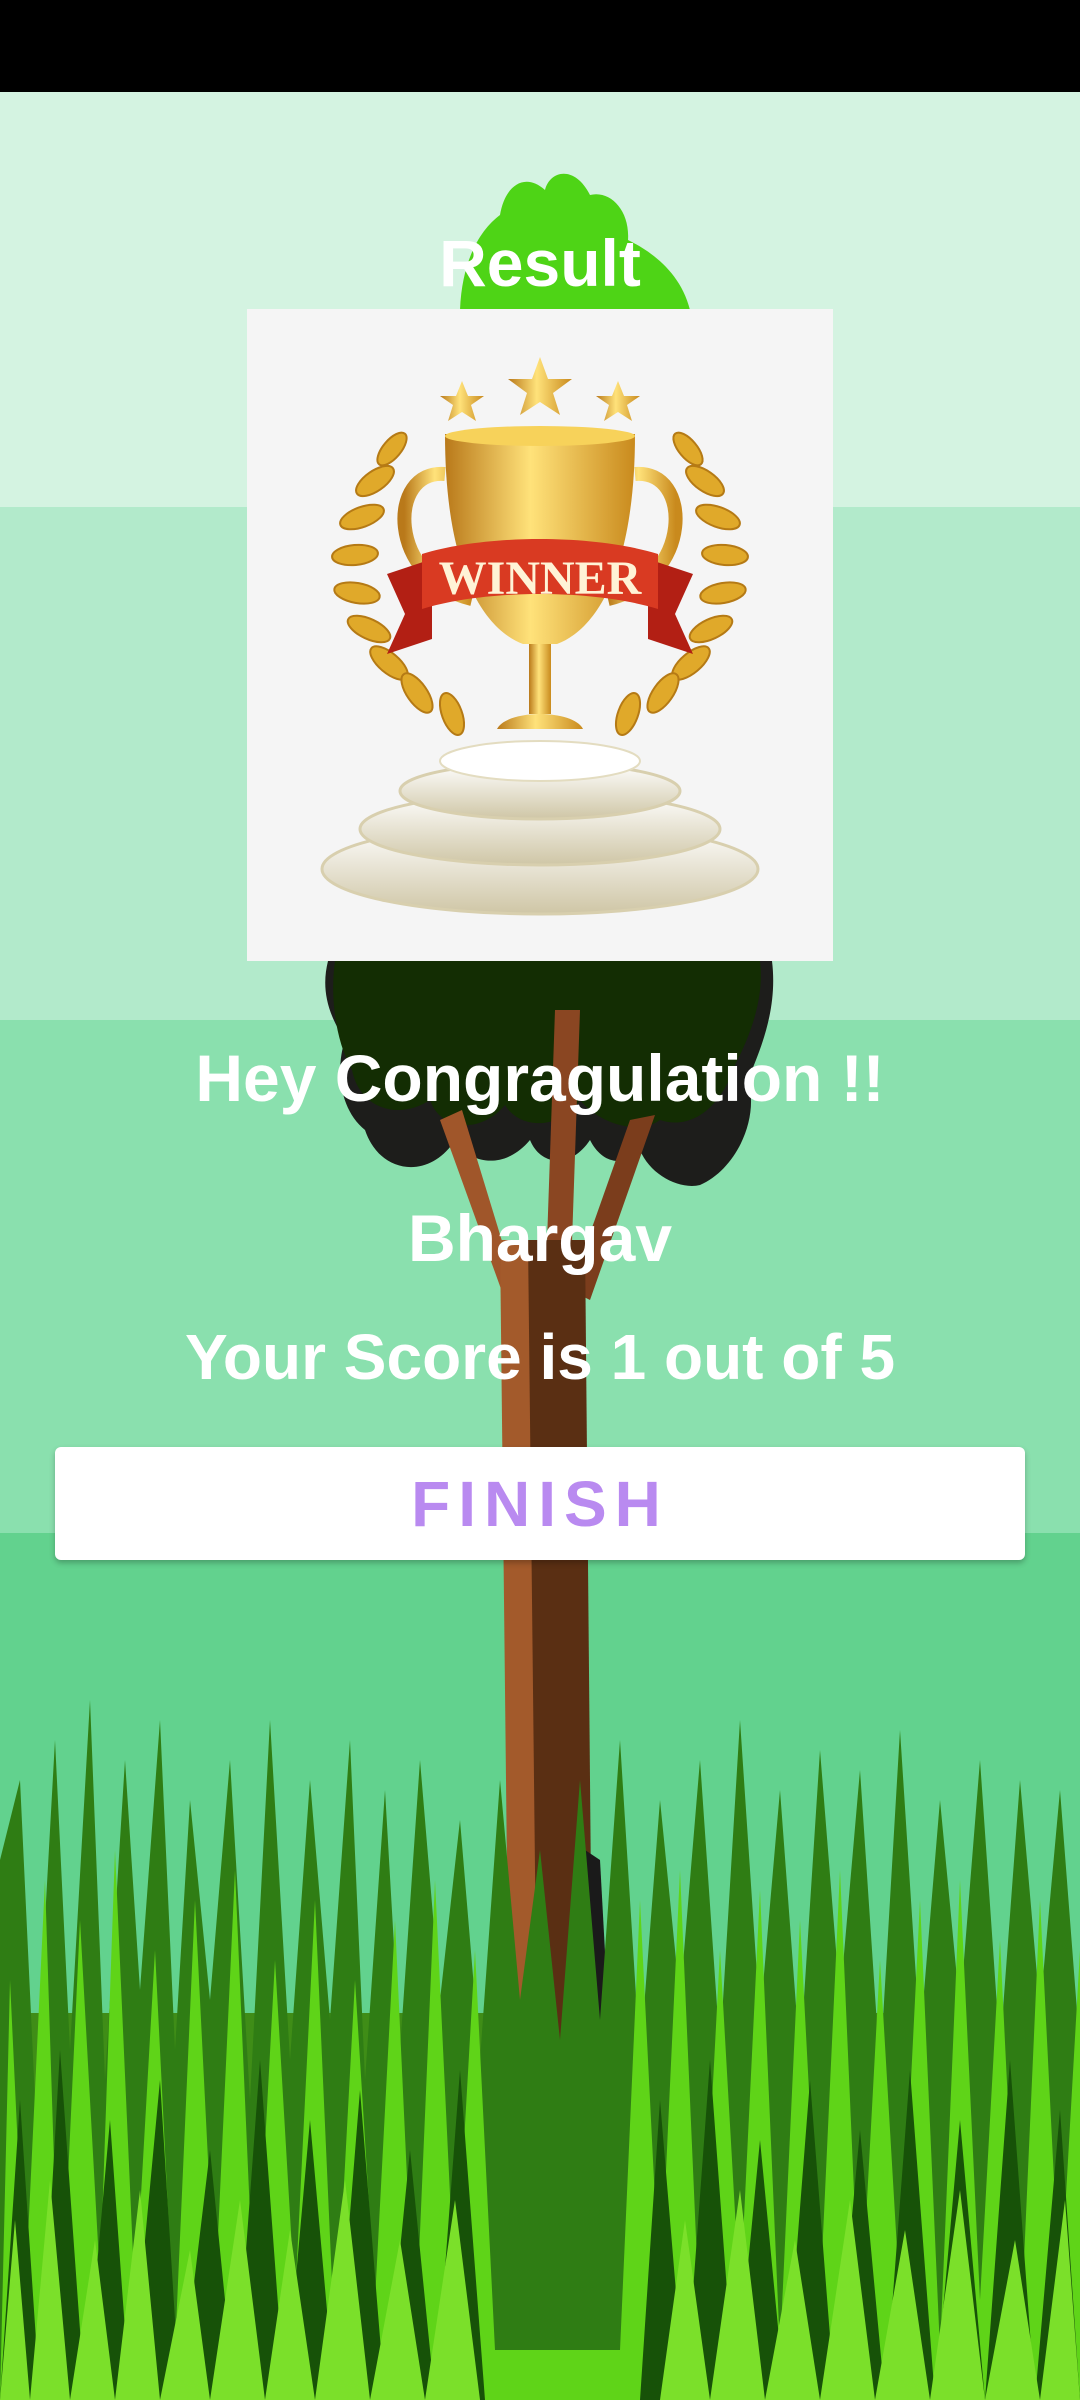 This screenshot has height=2400, width=1080. What do you see at coordinates (541, 578) in the screenshot?
I see `ribbon-text: WINNER` at bounding box center [541, 578].